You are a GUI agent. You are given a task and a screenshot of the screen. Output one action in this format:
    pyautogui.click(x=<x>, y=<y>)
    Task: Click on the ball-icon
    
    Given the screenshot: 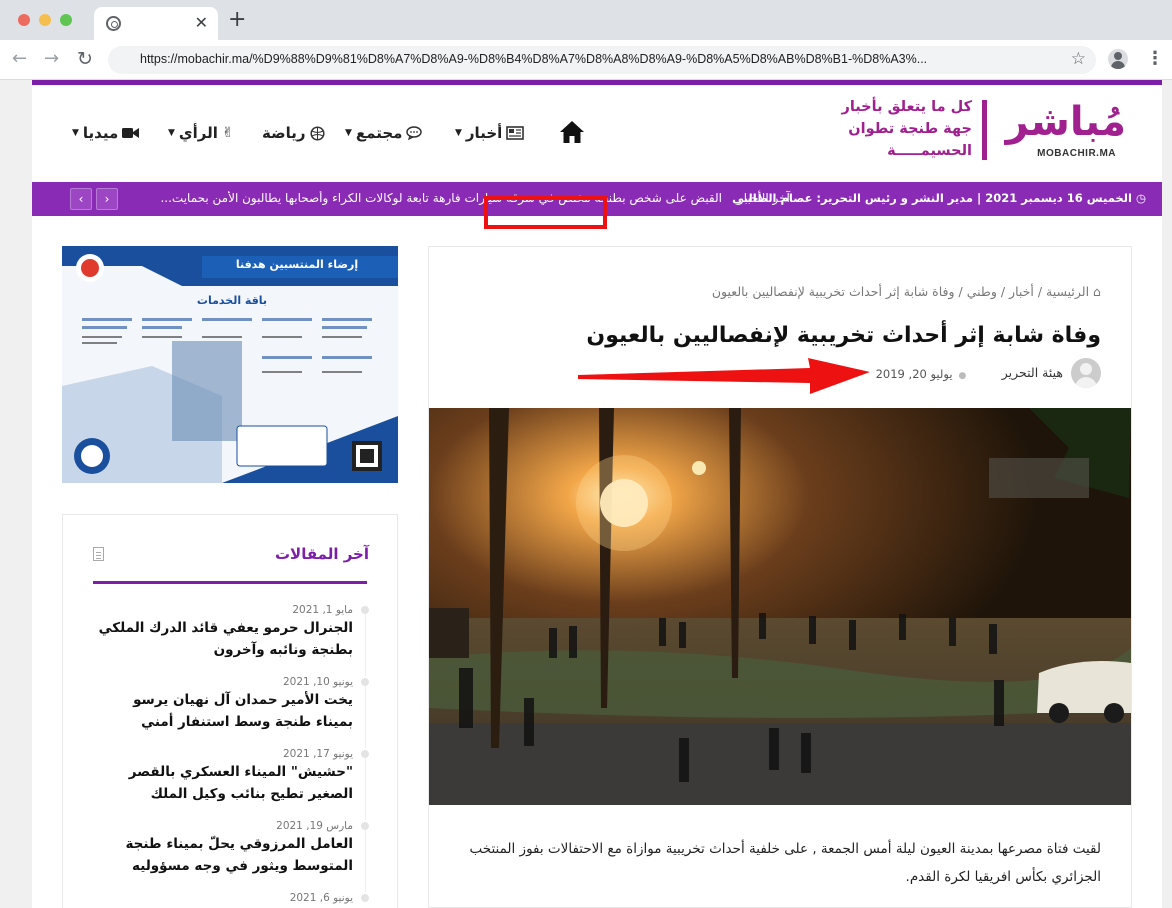 What is the action you would take?
    pyautogui.click(x=317, y=133)
    